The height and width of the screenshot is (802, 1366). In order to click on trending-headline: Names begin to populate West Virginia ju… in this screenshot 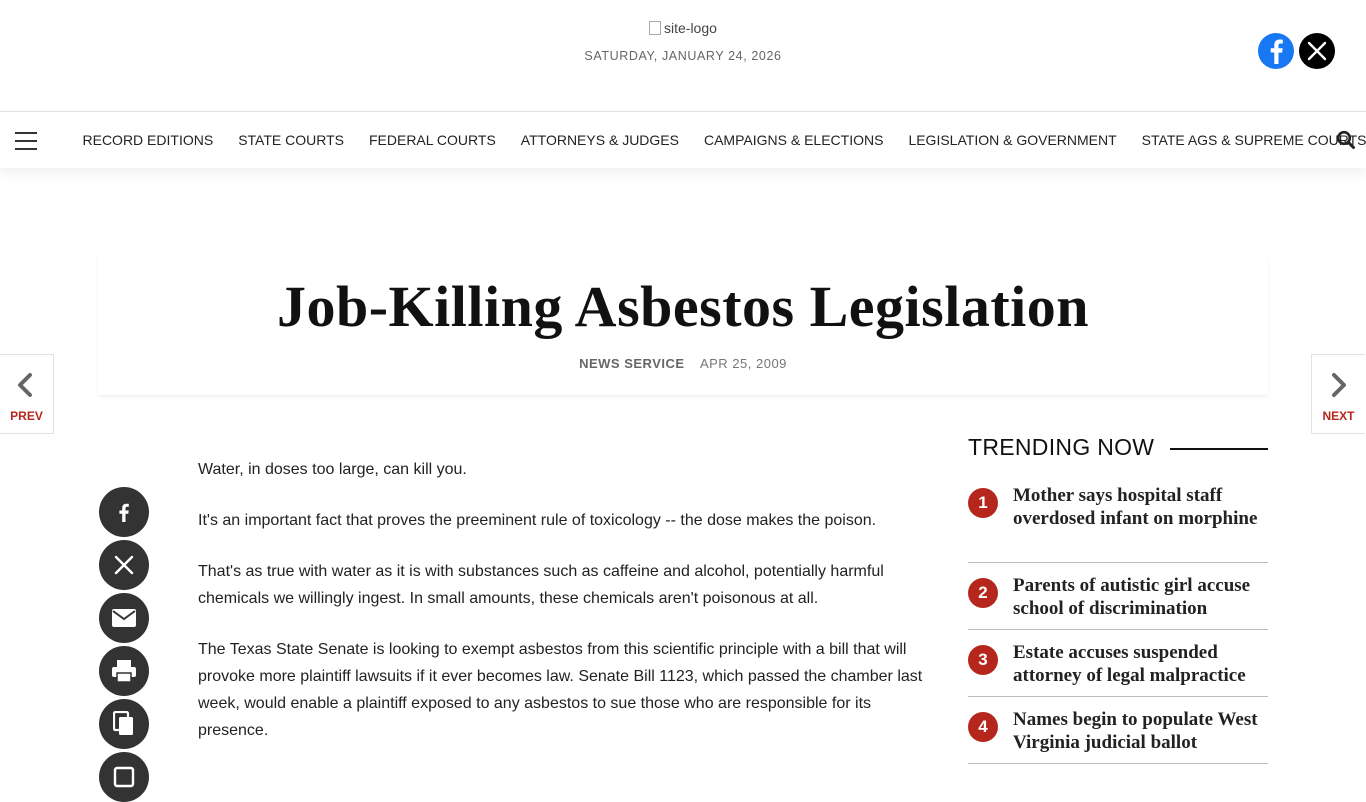, I will do `click(1140, 731)`.